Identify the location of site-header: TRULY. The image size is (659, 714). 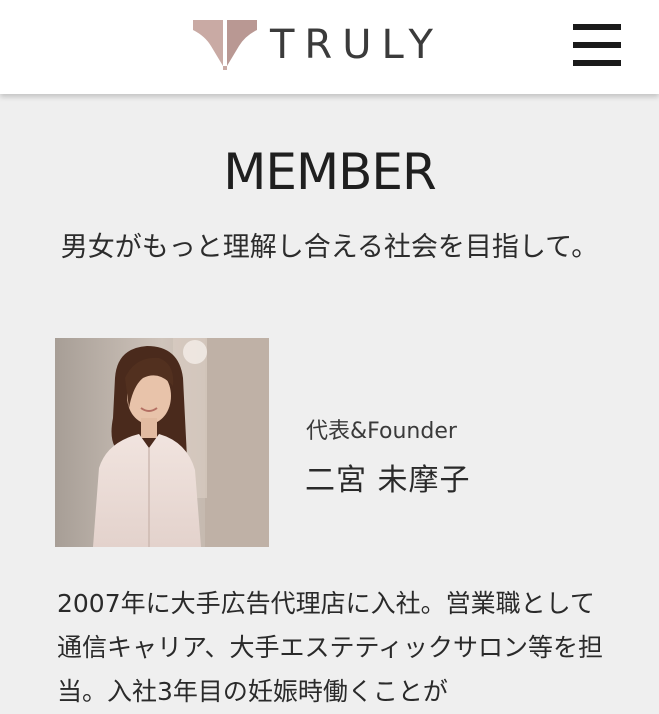
(329, 47).